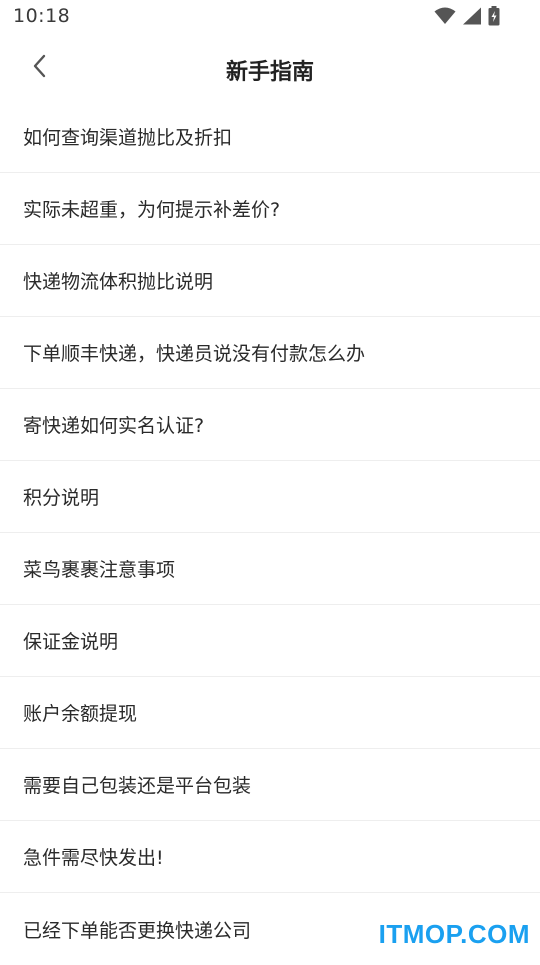  I want to click on wifi-icon, so click(445, 18).